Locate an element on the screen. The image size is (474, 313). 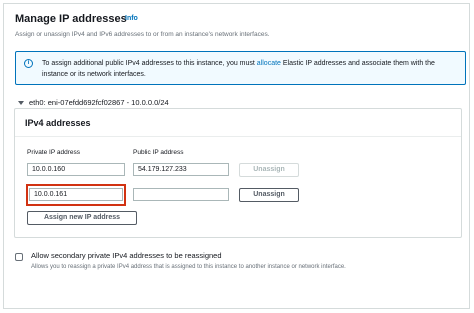
allocate-link: allocate is located at coordinates (269, 63).